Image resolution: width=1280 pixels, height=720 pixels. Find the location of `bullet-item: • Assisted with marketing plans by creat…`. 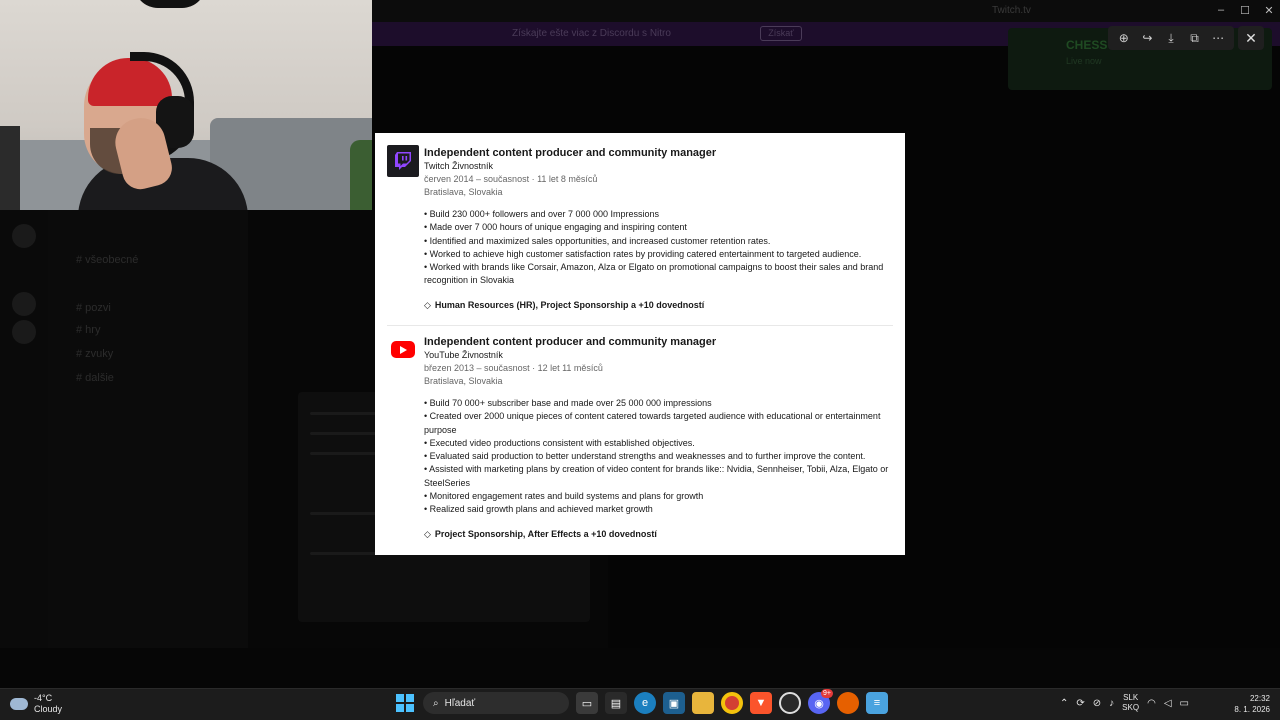

bullet-item: • Assisted with marketing plans by creat… is located at coordinates (656, 476).